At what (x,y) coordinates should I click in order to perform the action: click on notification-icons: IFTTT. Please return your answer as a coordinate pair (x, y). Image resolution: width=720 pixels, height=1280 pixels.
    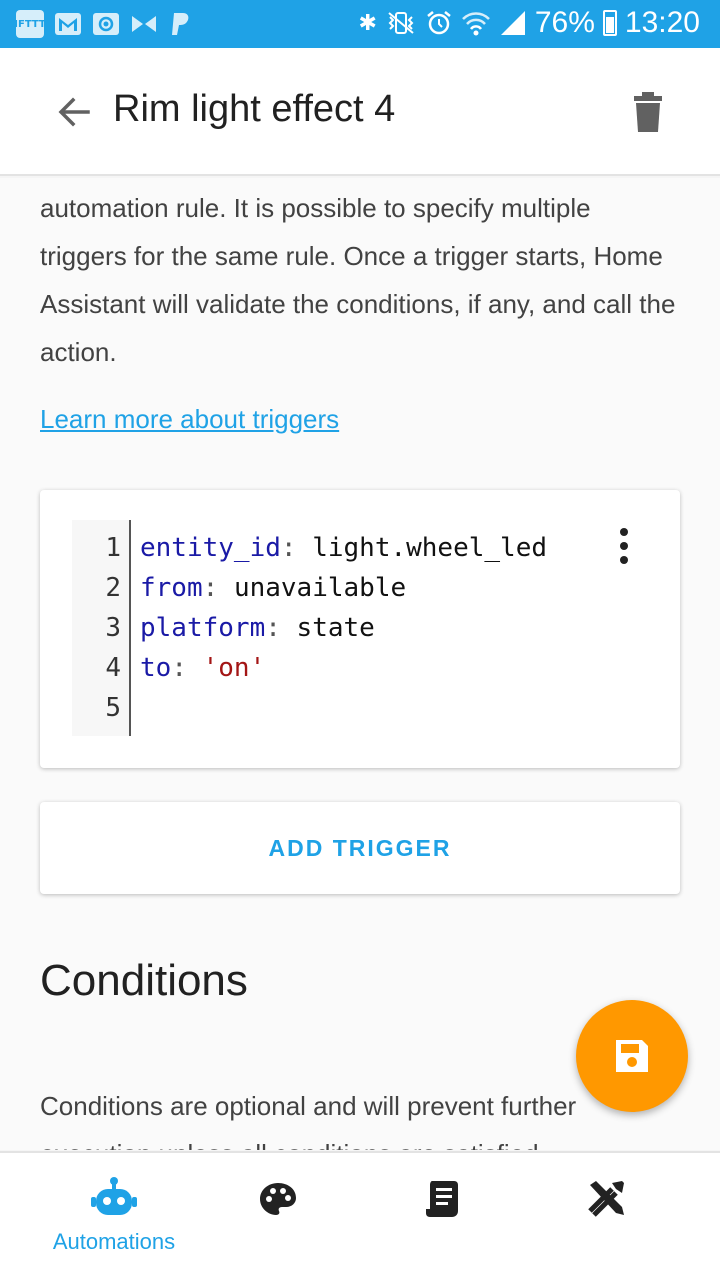
    Looking at the image, I should click on (103, 24).